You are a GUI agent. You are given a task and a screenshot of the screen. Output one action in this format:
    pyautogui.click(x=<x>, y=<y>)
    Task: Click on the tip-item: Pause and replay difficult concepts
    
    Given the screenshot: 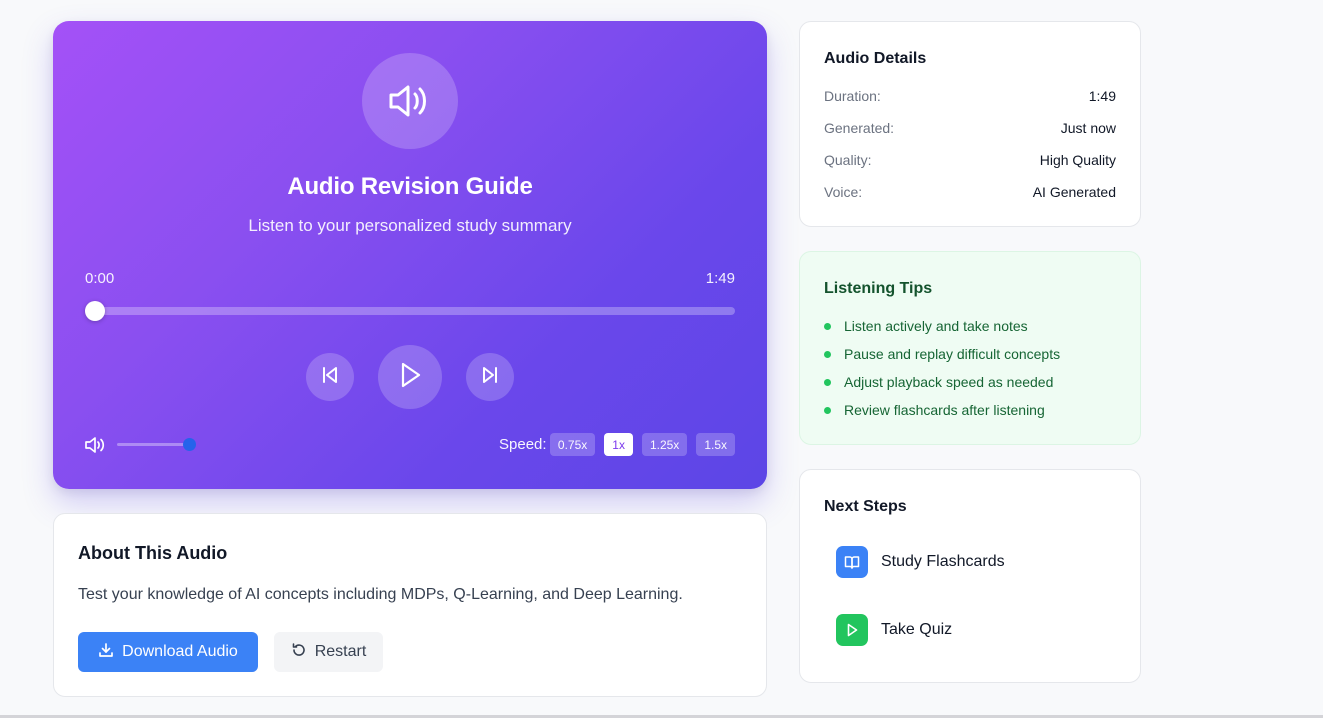 What is the action you would take?
    pyautogui.click(x=942, y=354)
    